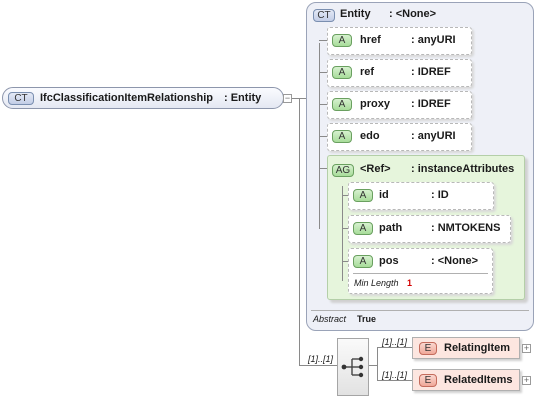  Describe the element at coordinates (463, 169) in the screenshot. I see `group-type: : instanceAttributes` at that location.